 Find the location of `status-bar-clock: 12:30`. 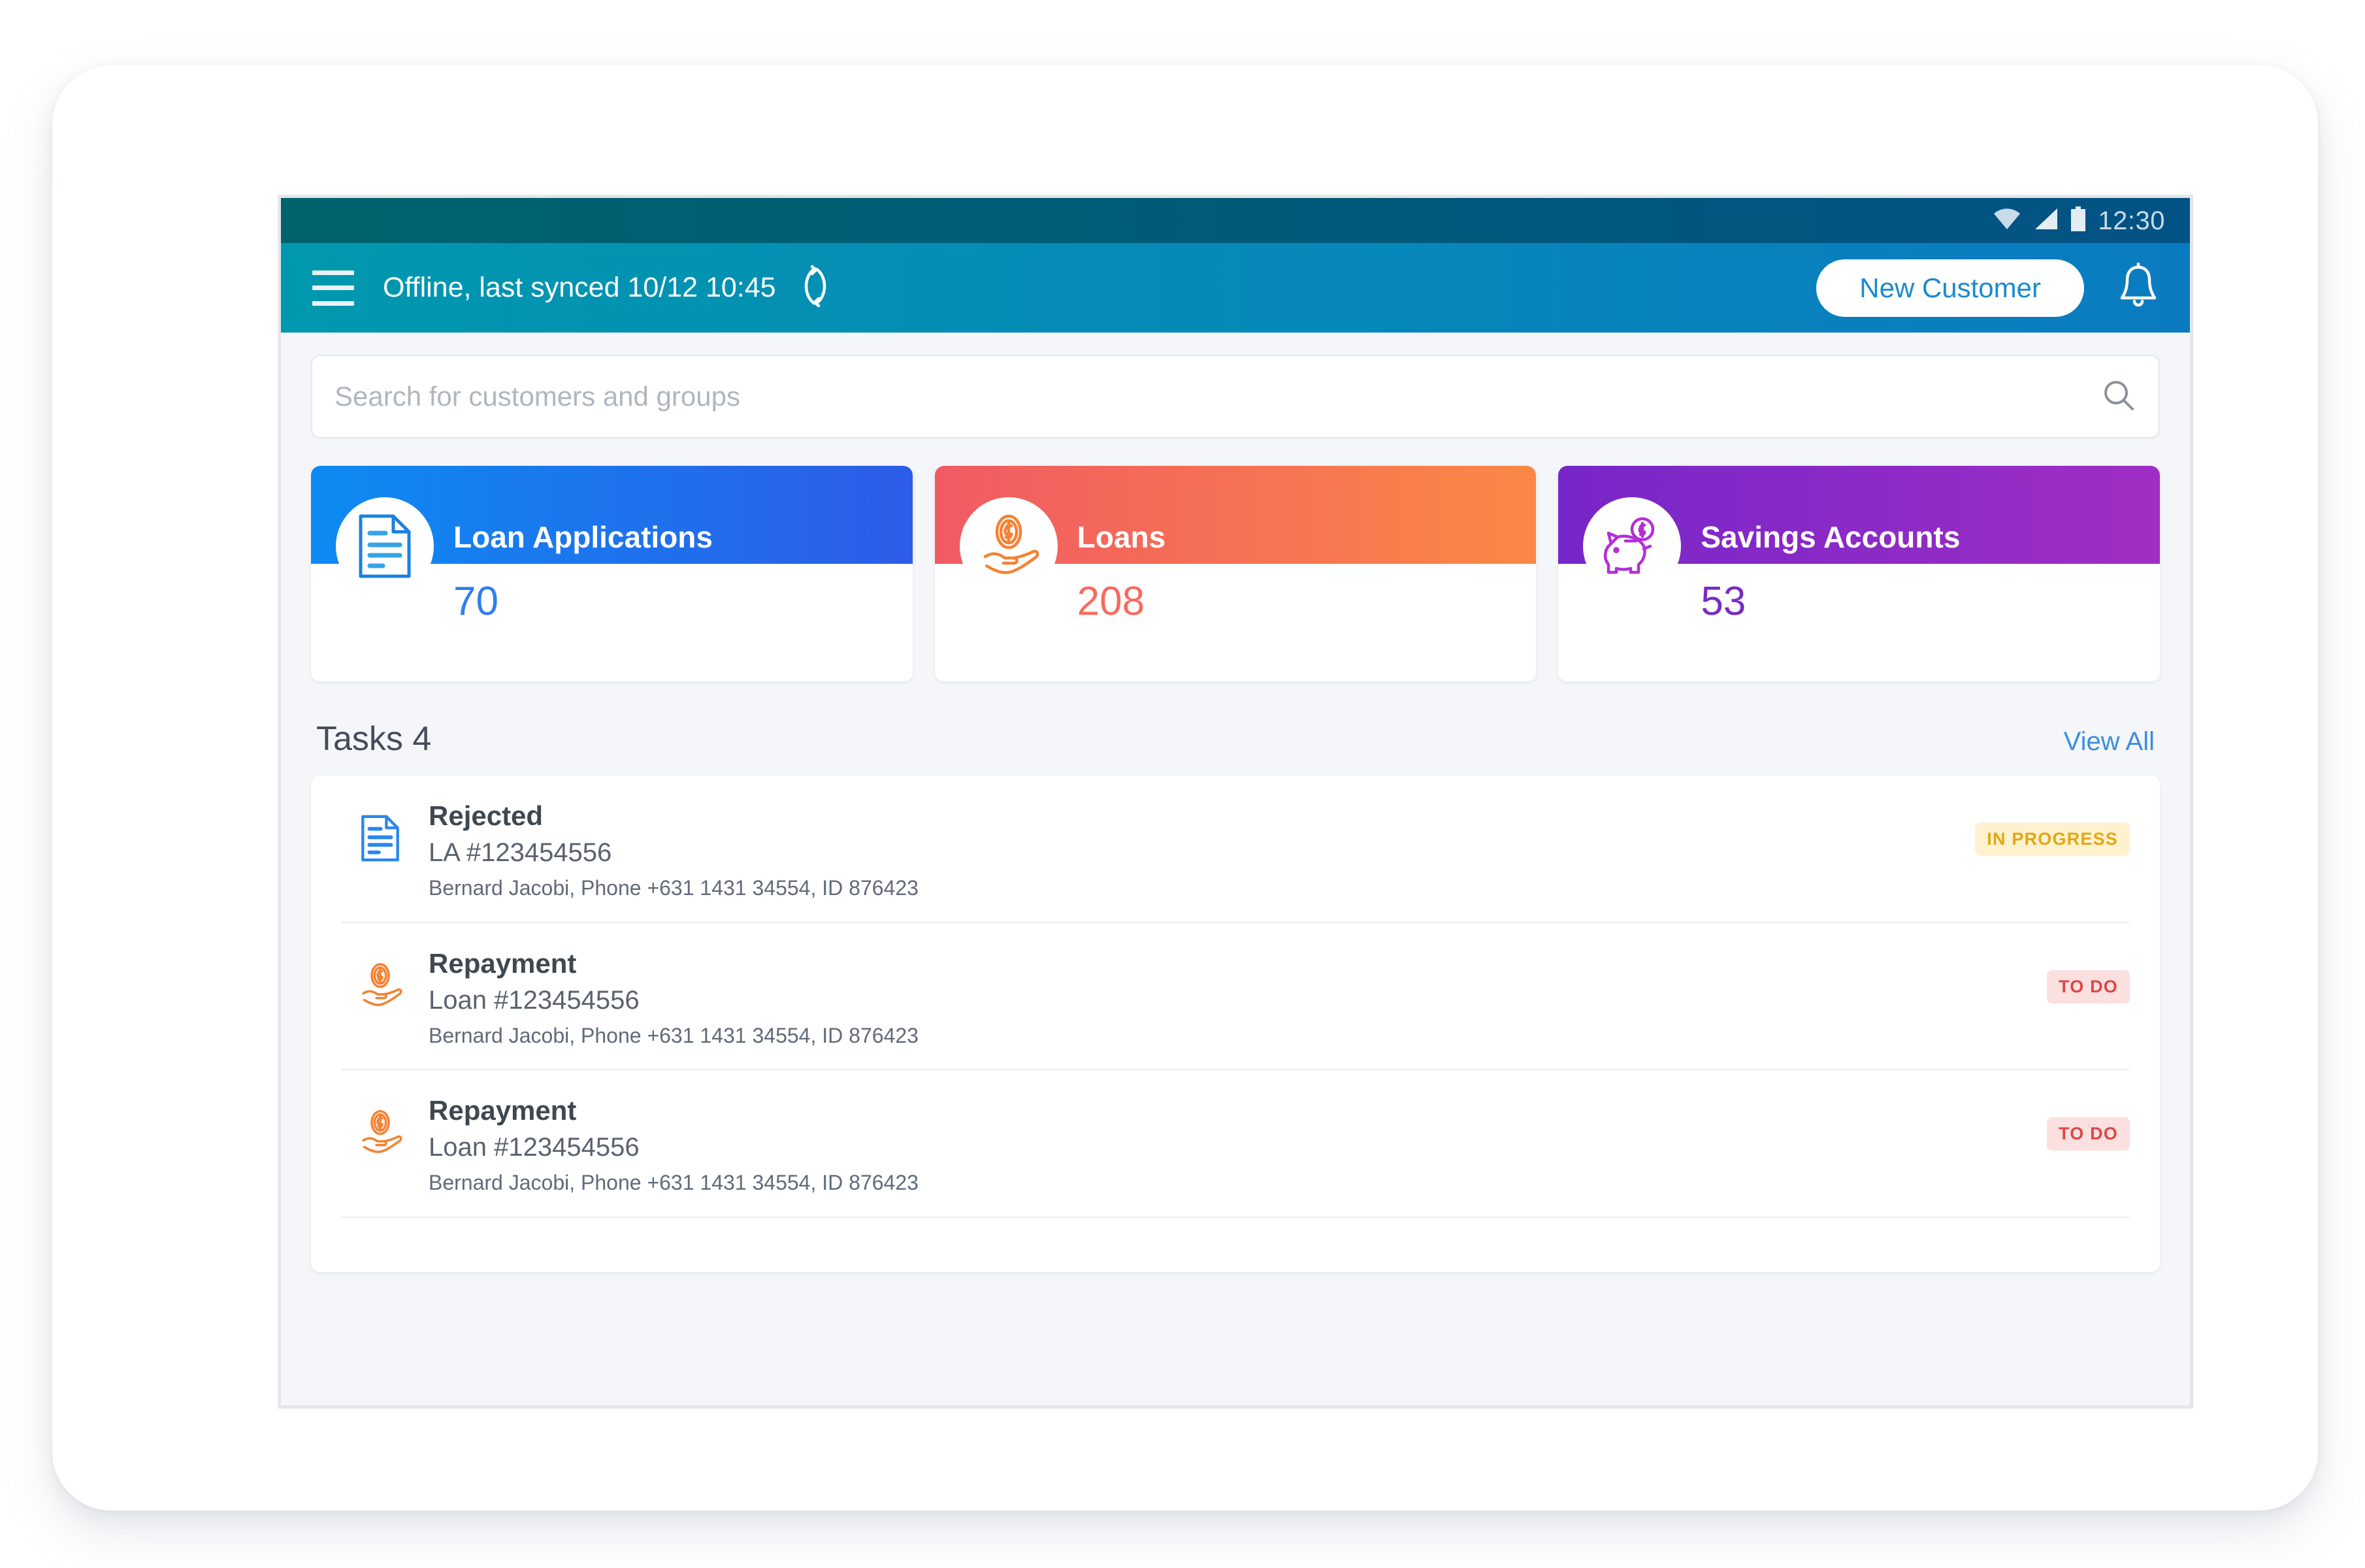

status-bar-clock: 12:30 is located at coordinates (2131, 220).